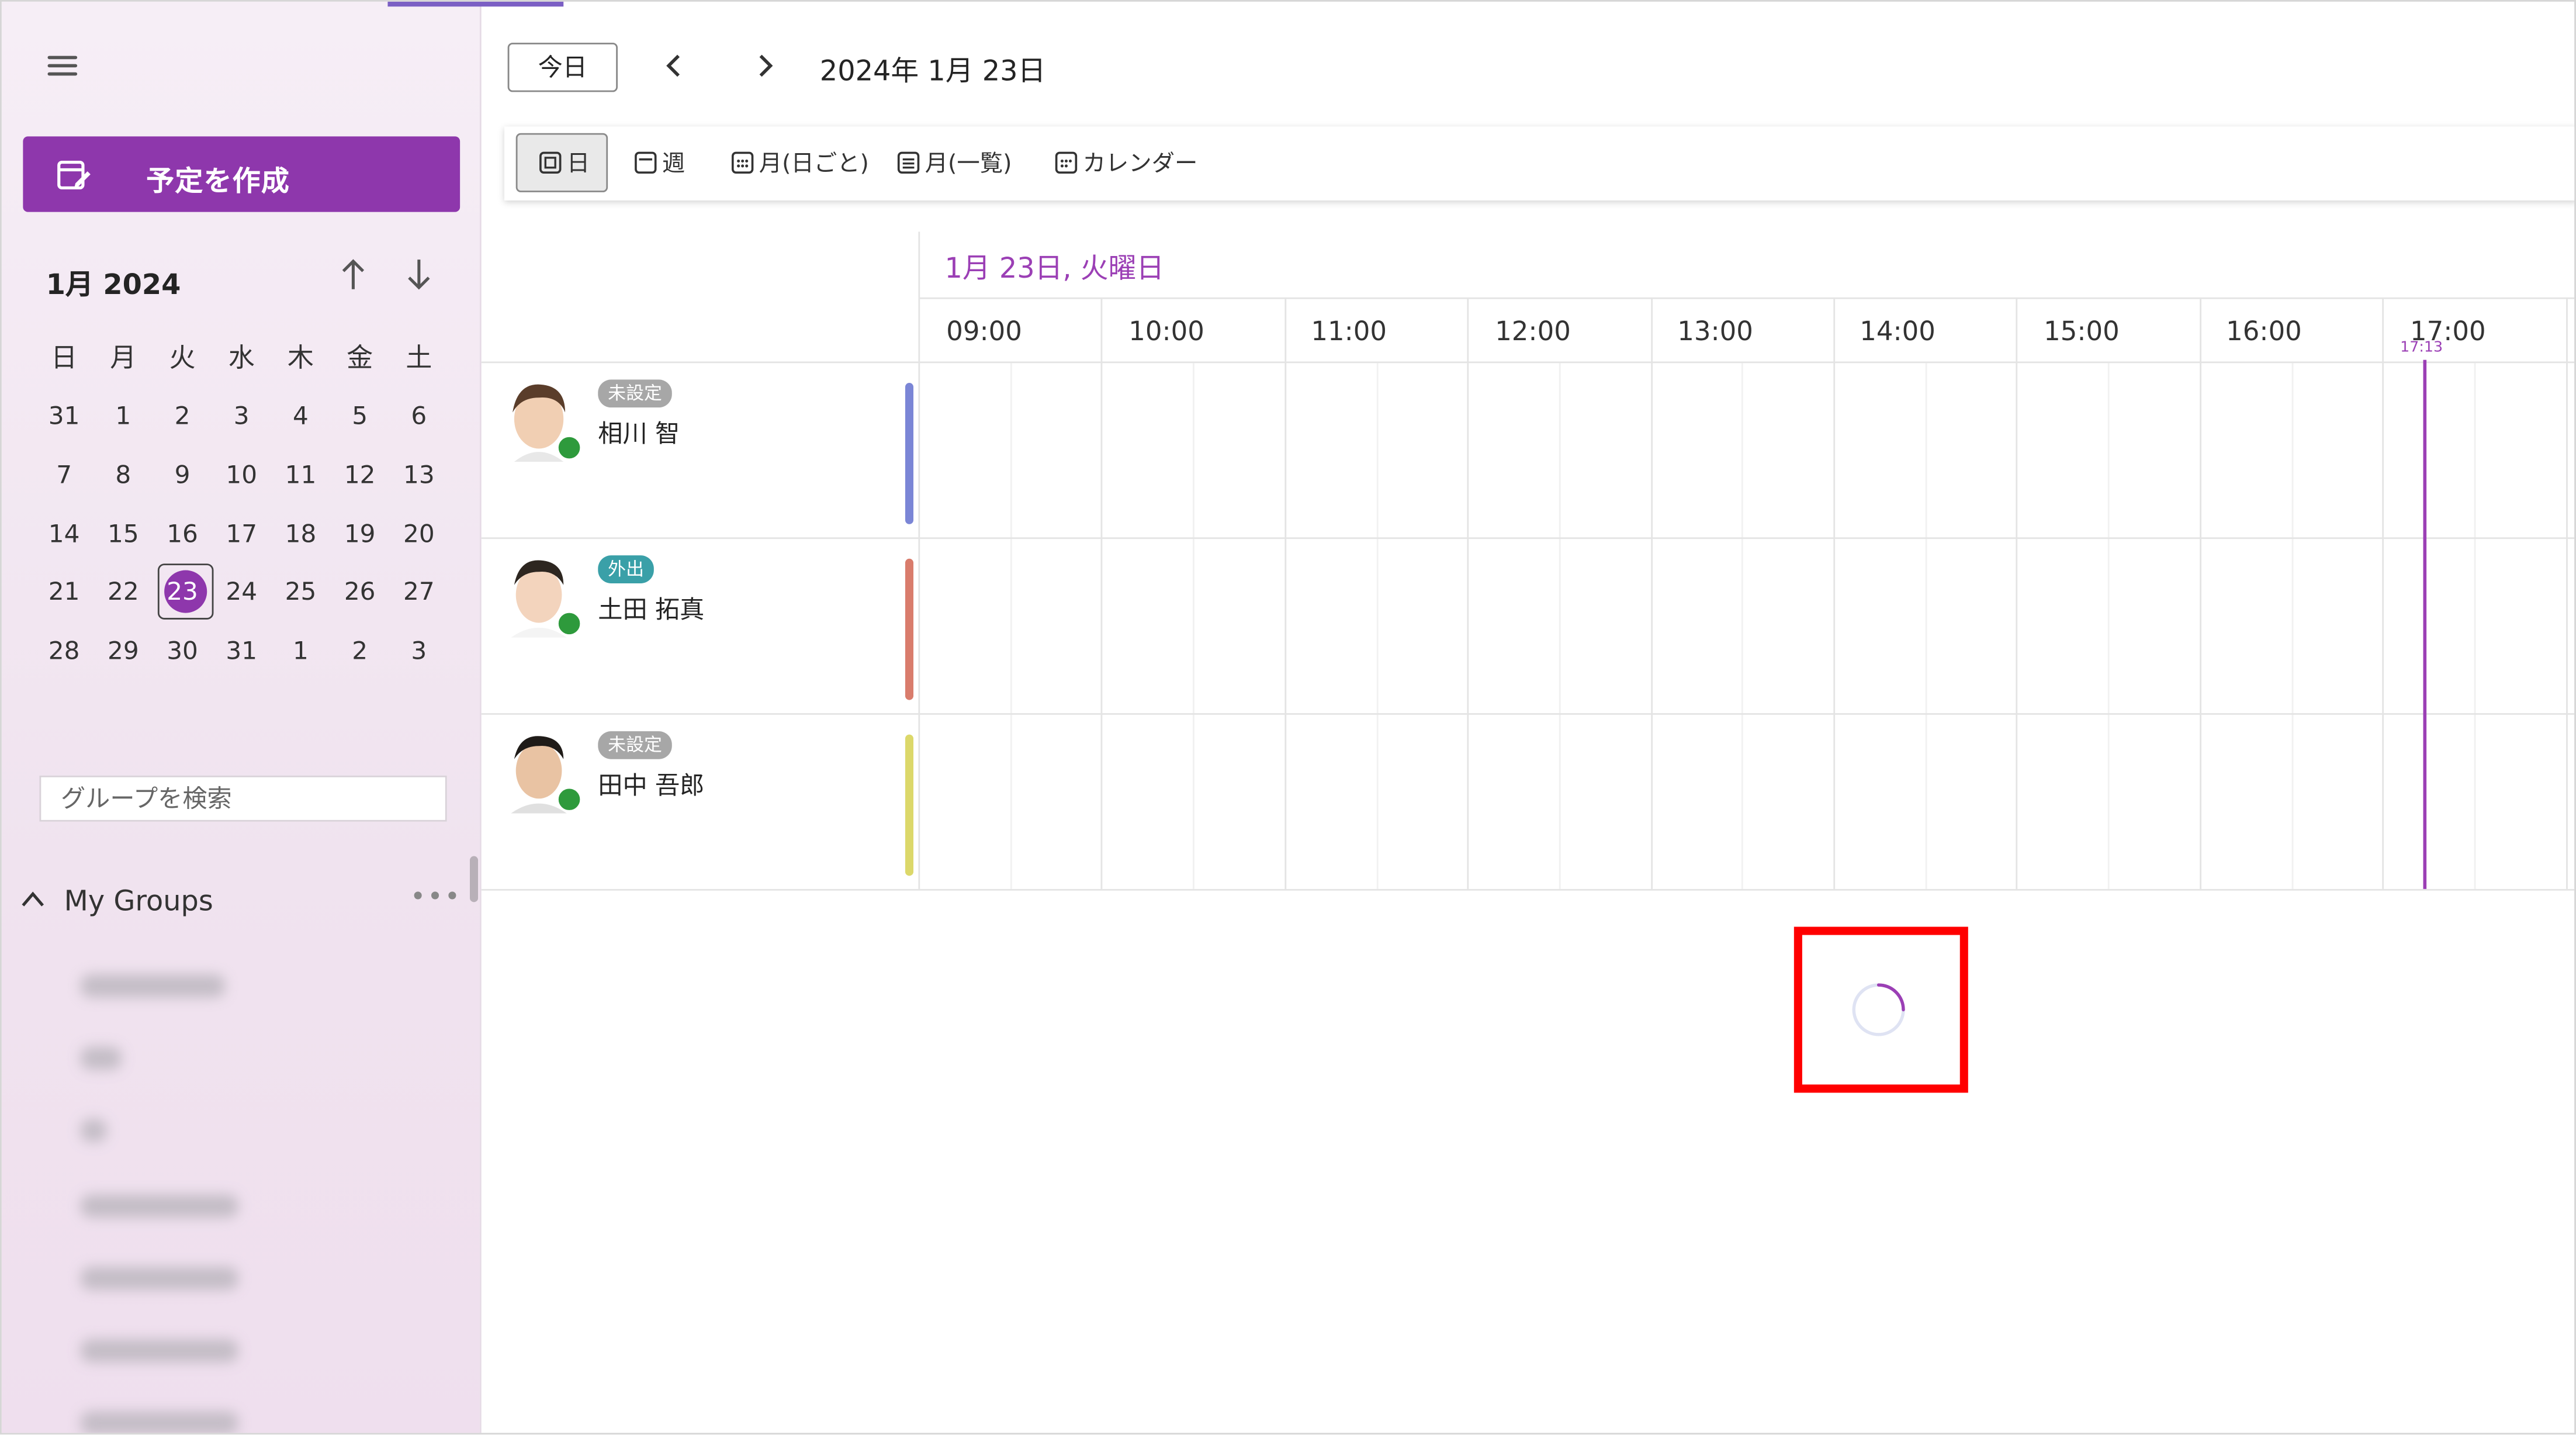 The image size is (2576, 1435). What do you see at coordinates (64, 533) in the screenshot?
I see `day-cell: 14` at bounding box center [64, 533].